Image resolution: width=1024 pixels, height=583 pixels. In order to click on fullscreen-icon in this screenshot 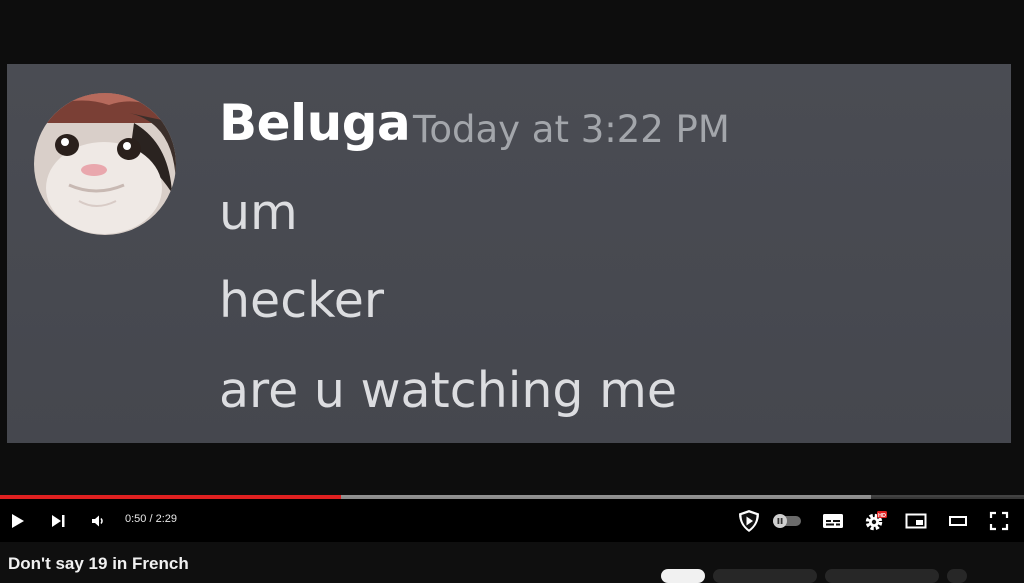, I will do `click(999, 521)`.